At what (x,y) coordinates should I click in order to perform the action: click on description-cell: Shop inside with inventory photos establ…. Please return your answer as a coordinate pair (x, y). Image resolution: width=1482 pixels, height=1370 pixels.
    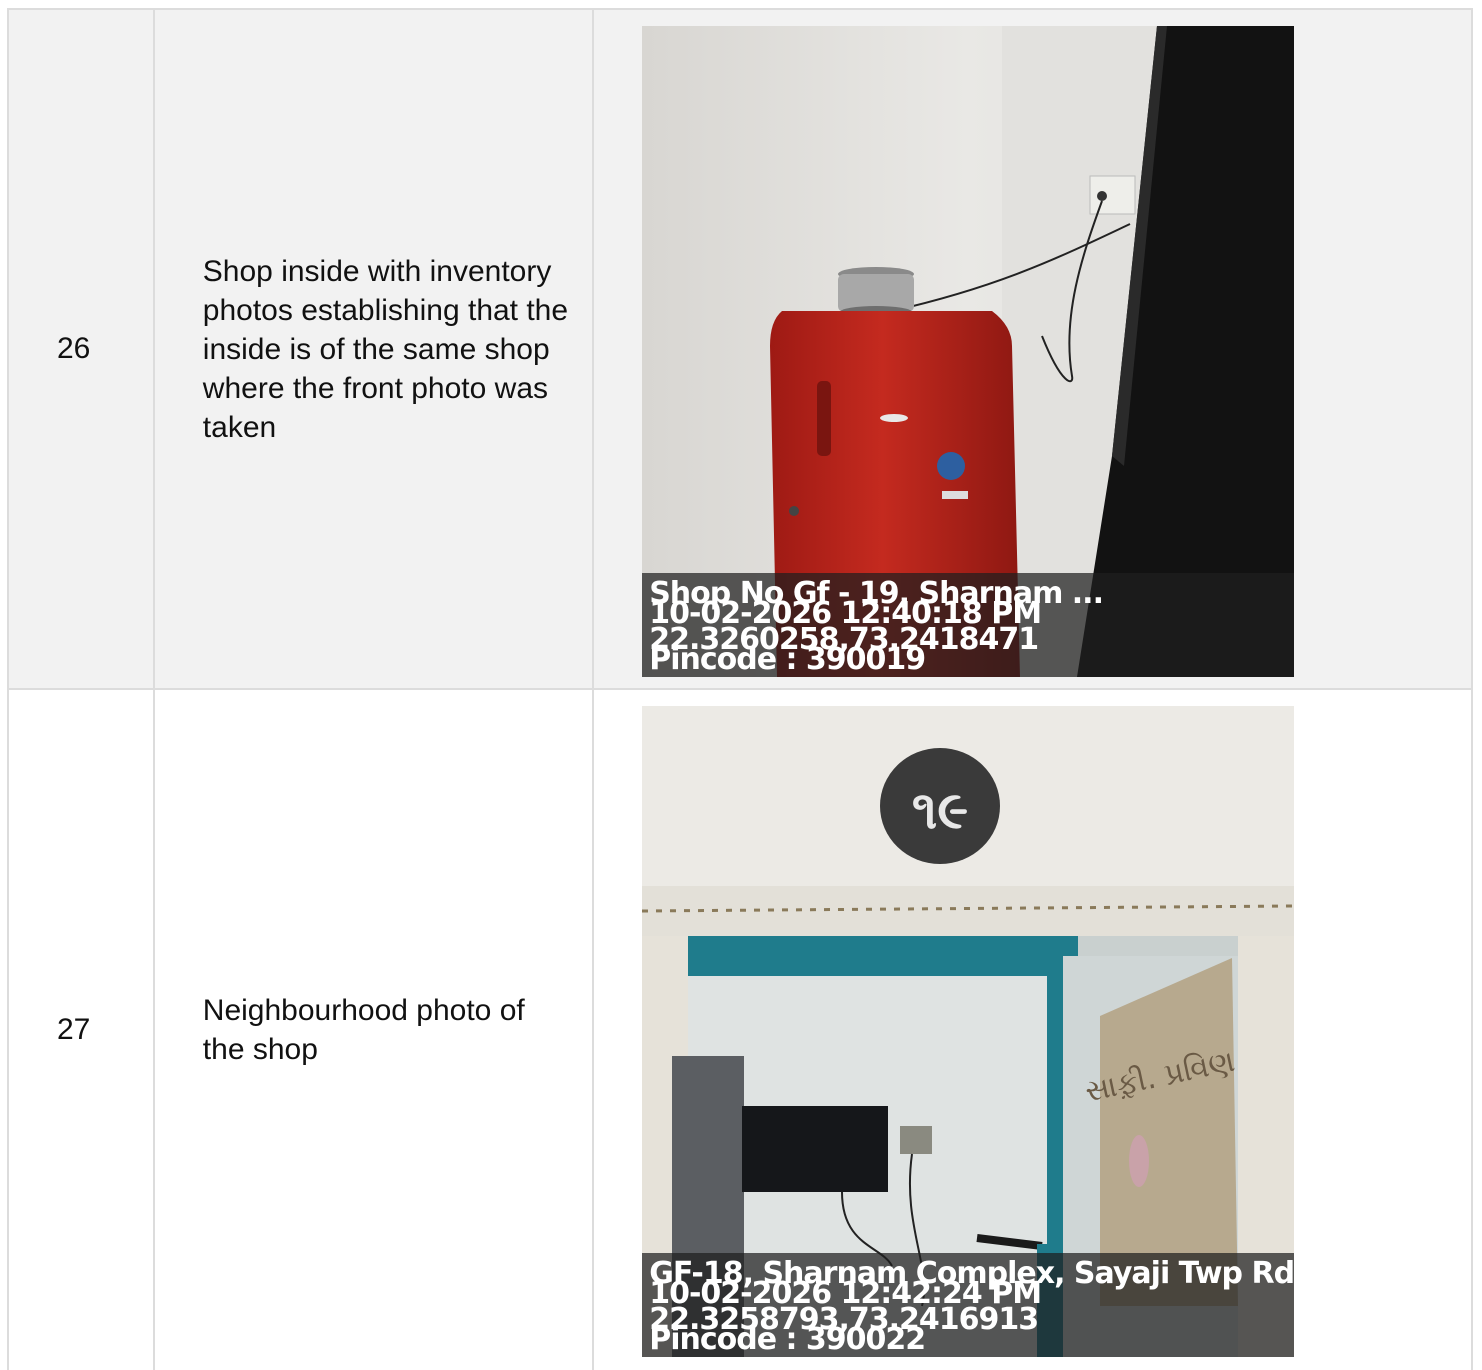
    Looking at the image, I should click on (375, 349).